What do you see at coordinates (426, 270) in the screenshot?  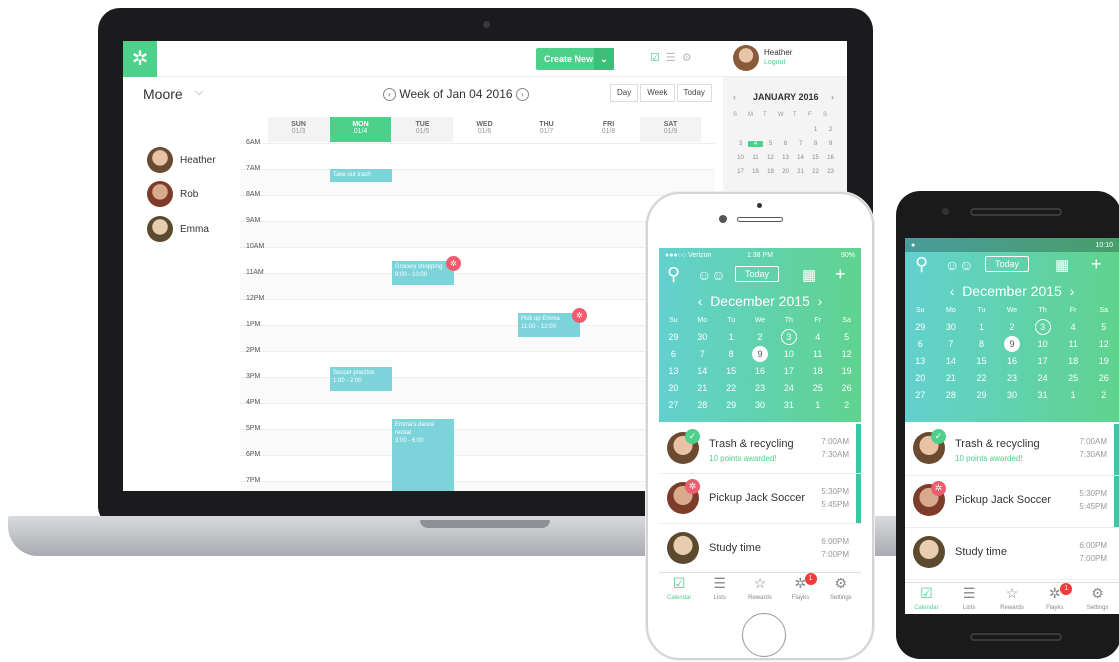 I see `event-grocery-shopping: Grocery shopping 9:00 - 10:00 ✲` at bounding box center [426, 270].